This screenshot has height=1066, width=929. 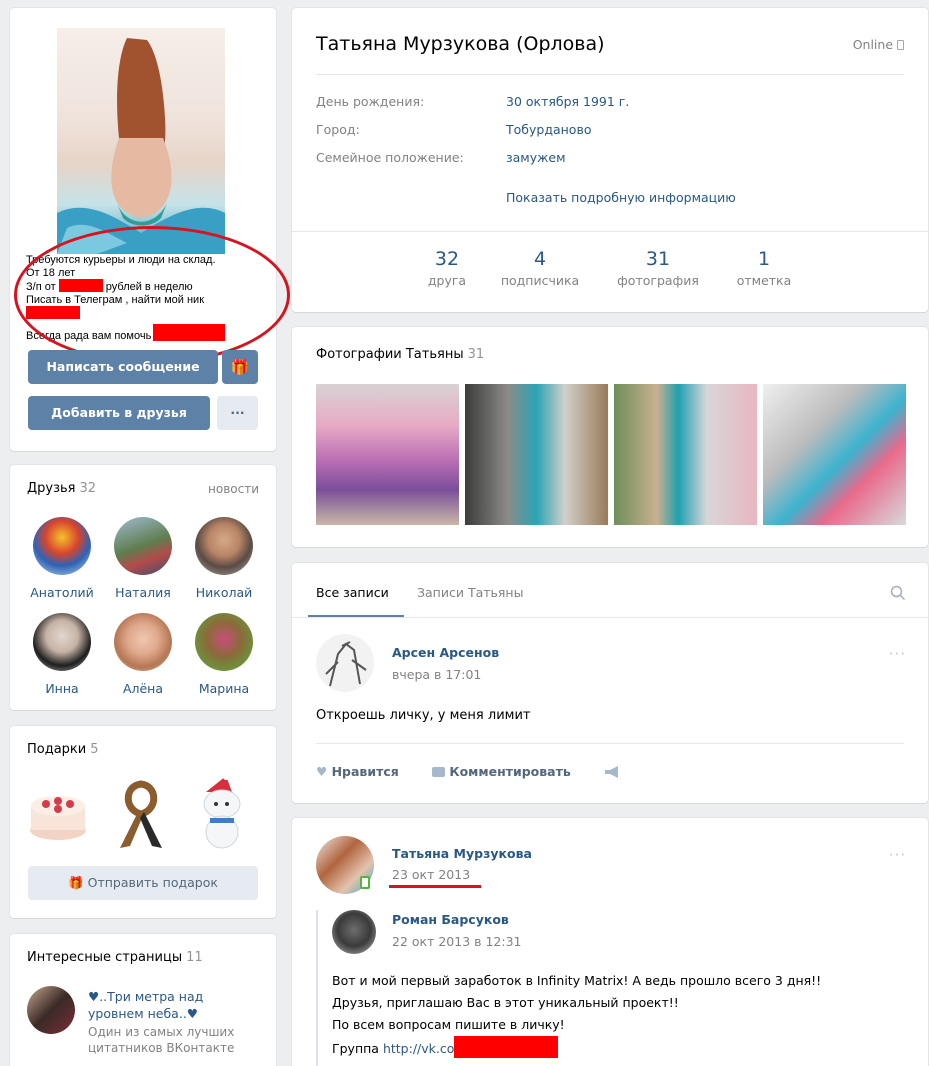 I want to click on counter-friends: 32 друга, so click(x=447, y=268).